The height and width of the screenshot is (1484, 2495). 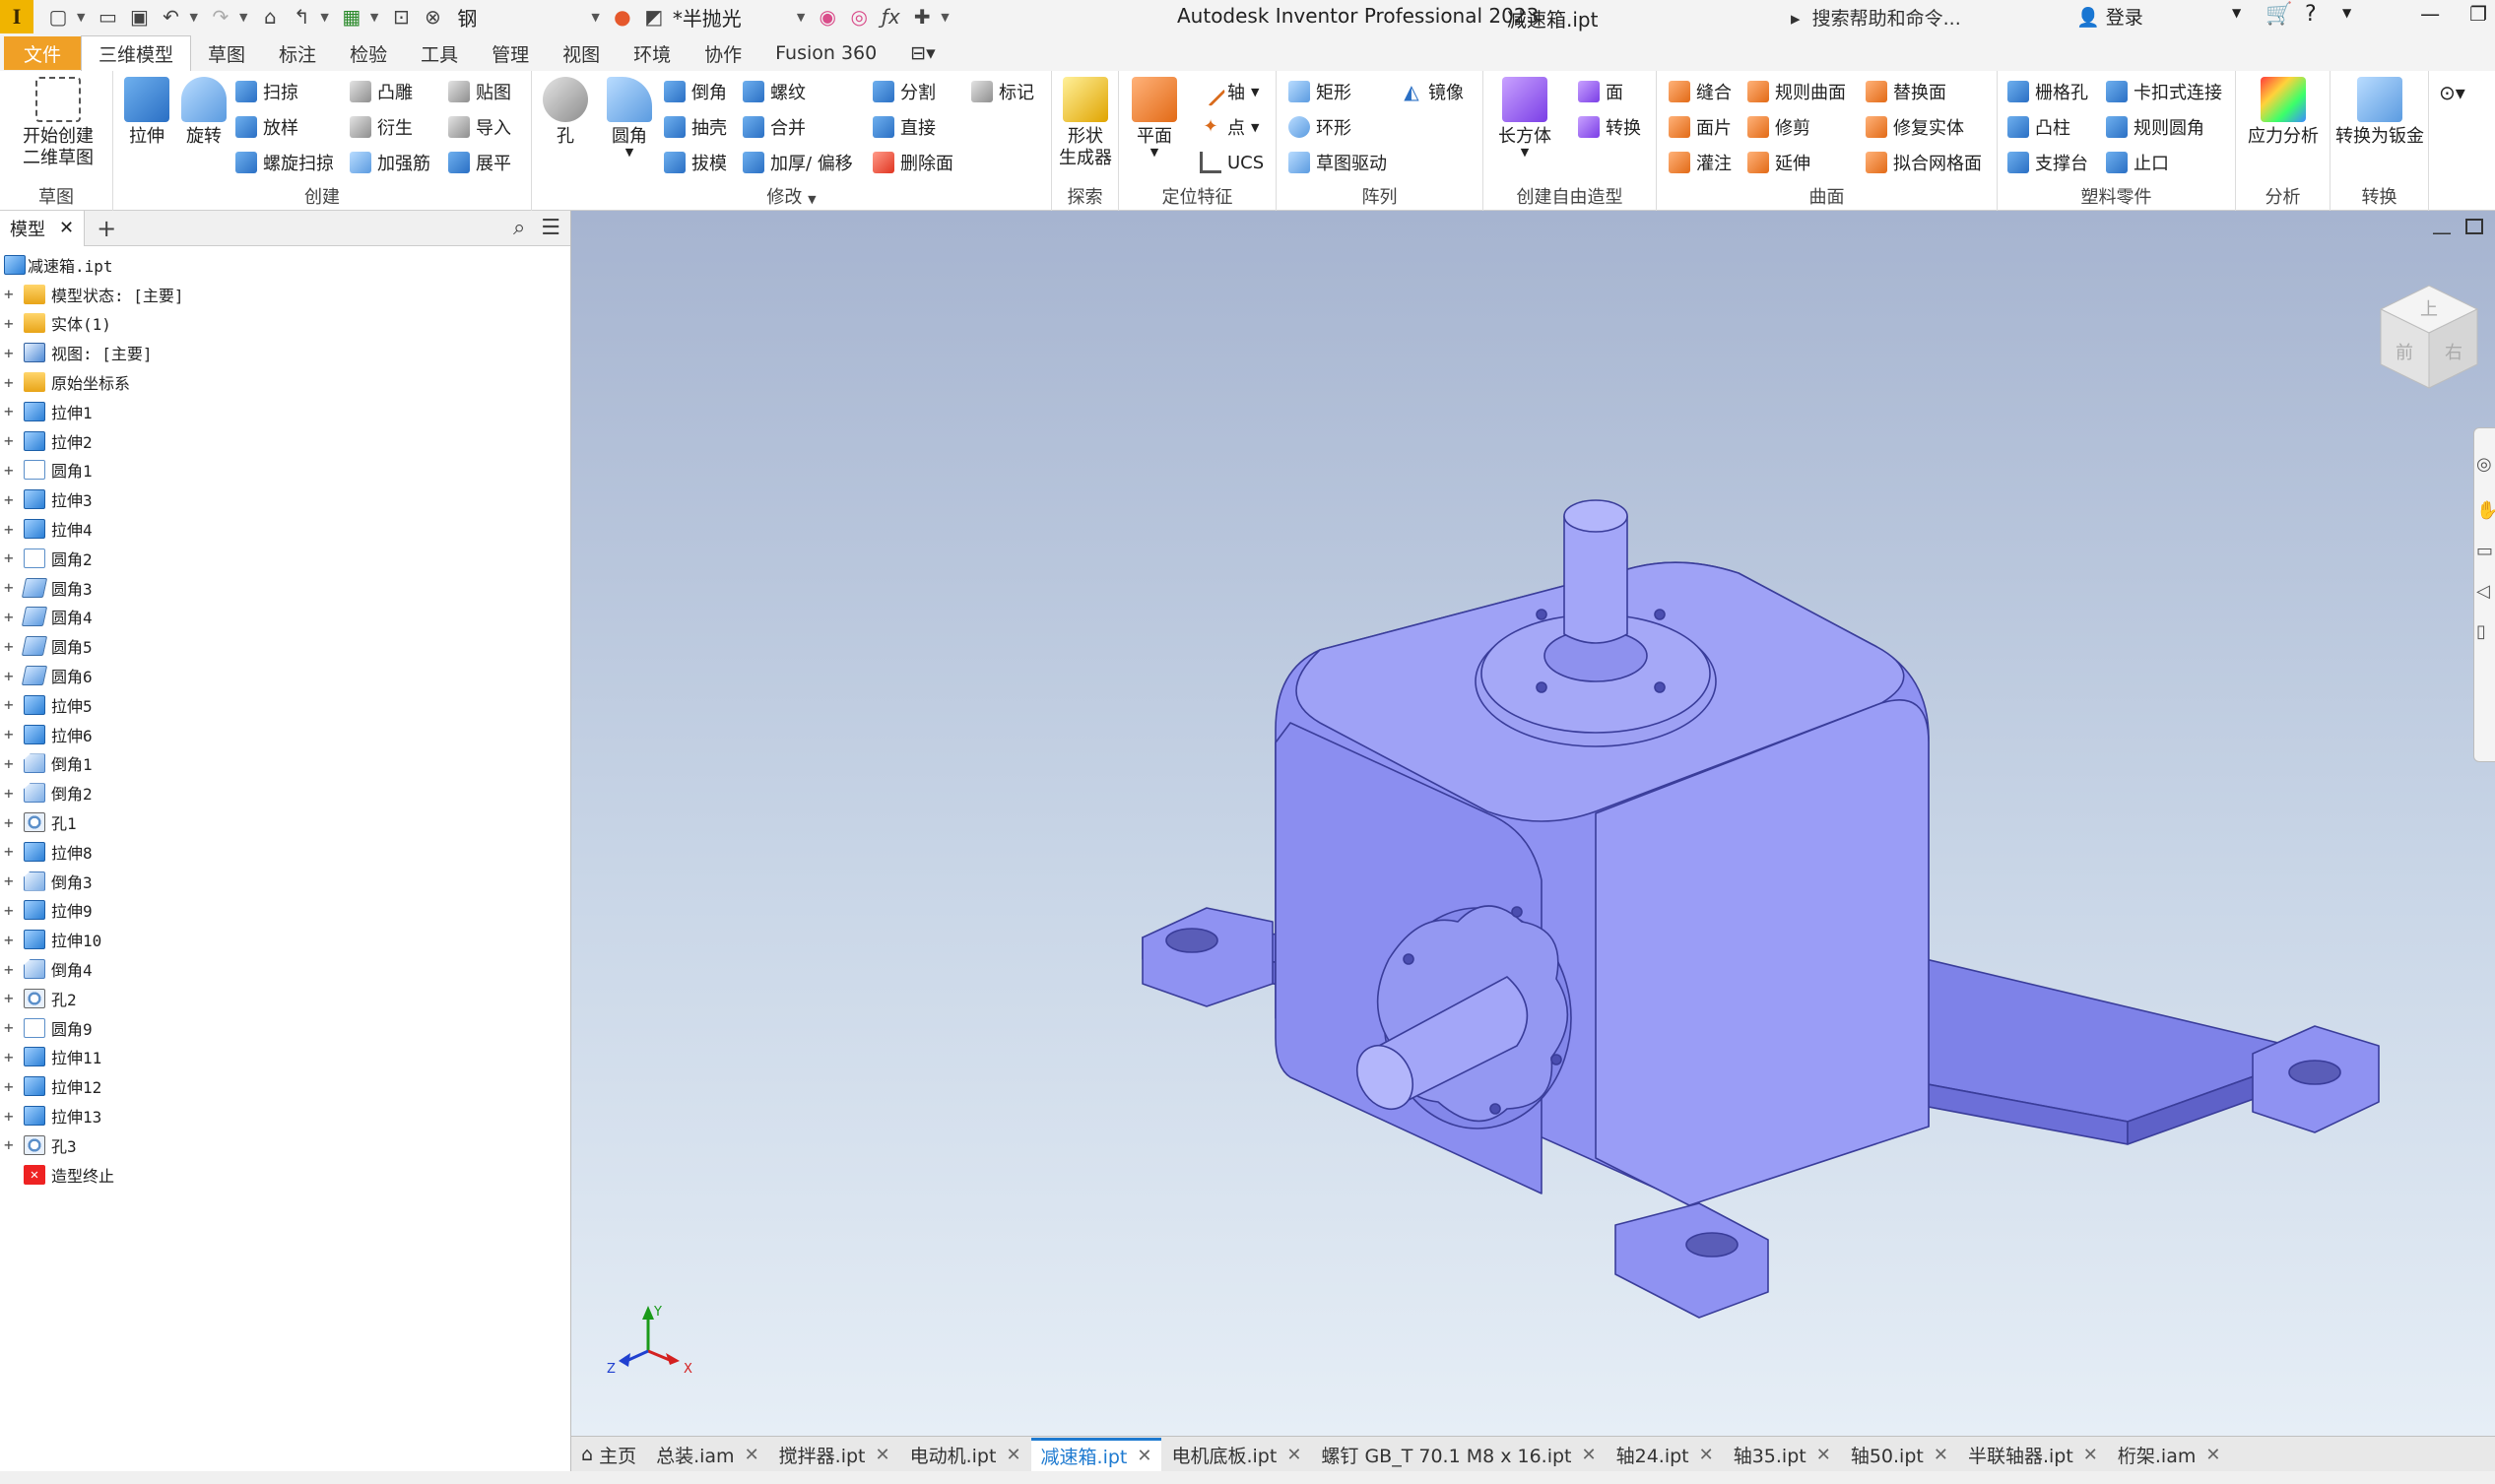 What do you see at coordinates (285, 998) in the screenshot?
I see `tree-node: + 孔2` at bounding box center [285, 998].